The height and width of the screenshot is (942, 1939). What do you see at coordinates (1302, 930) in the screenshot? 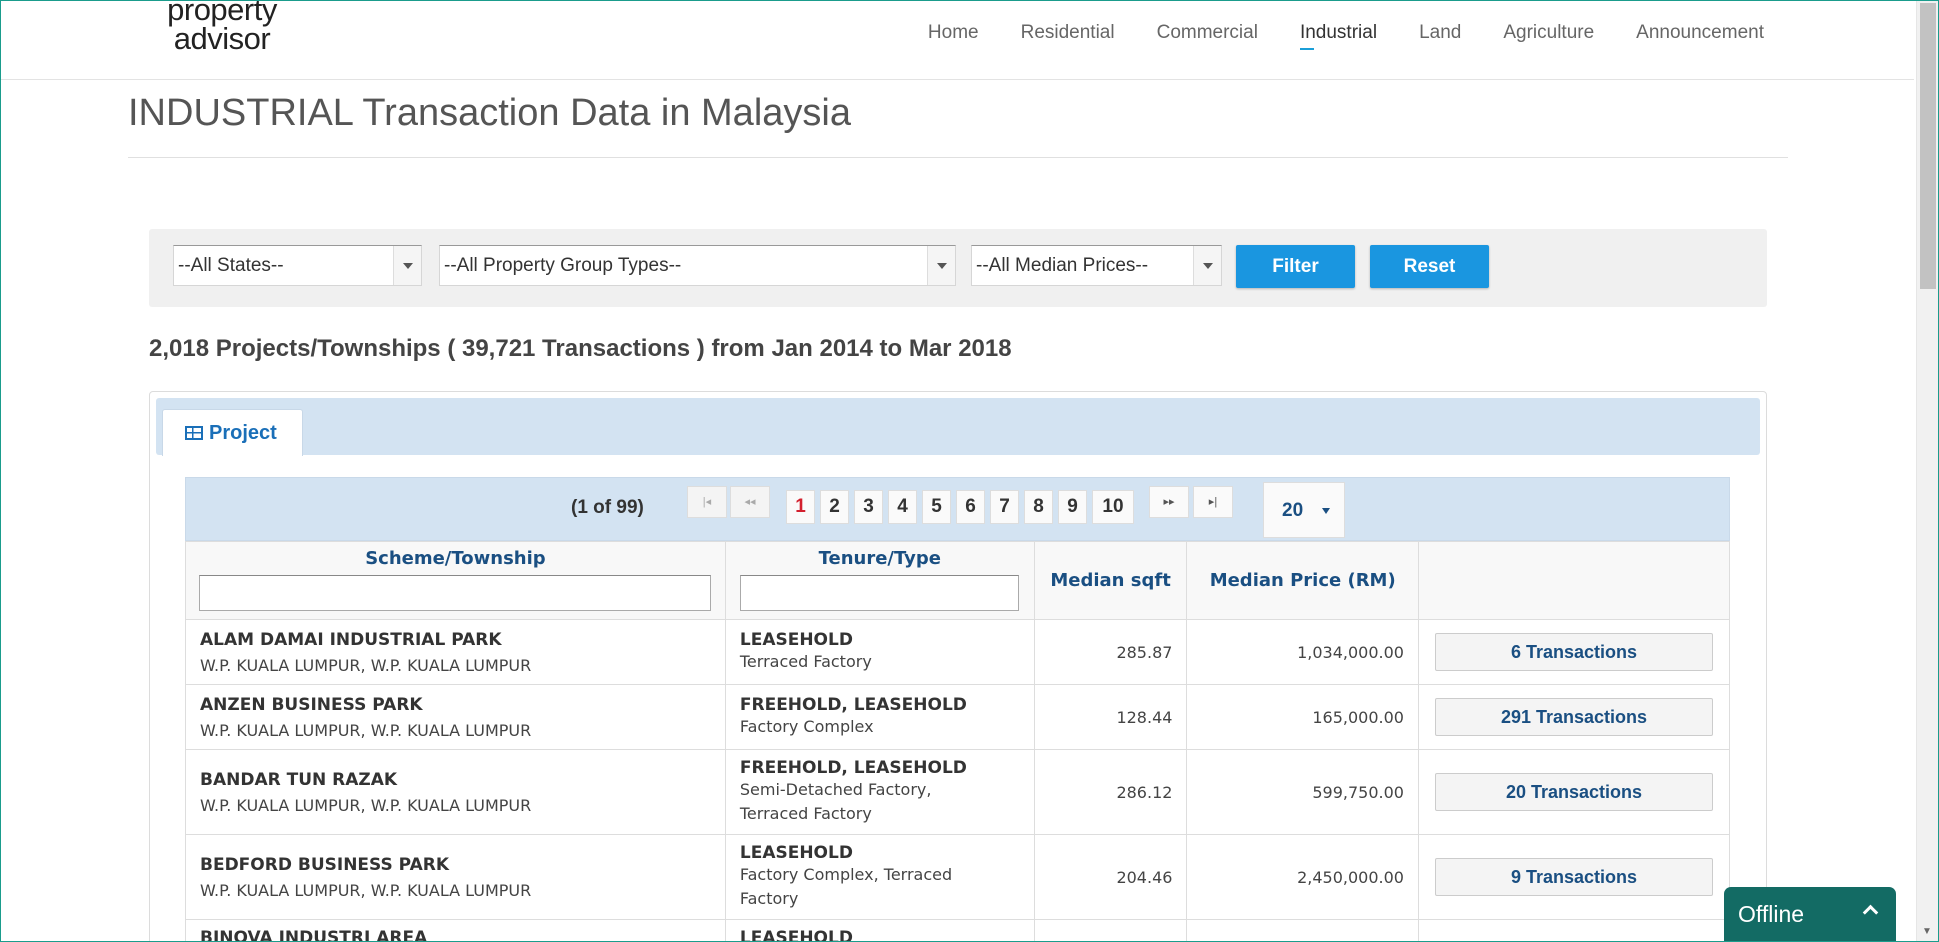
I see `row-median-price` at bounding box center [1302, 930].